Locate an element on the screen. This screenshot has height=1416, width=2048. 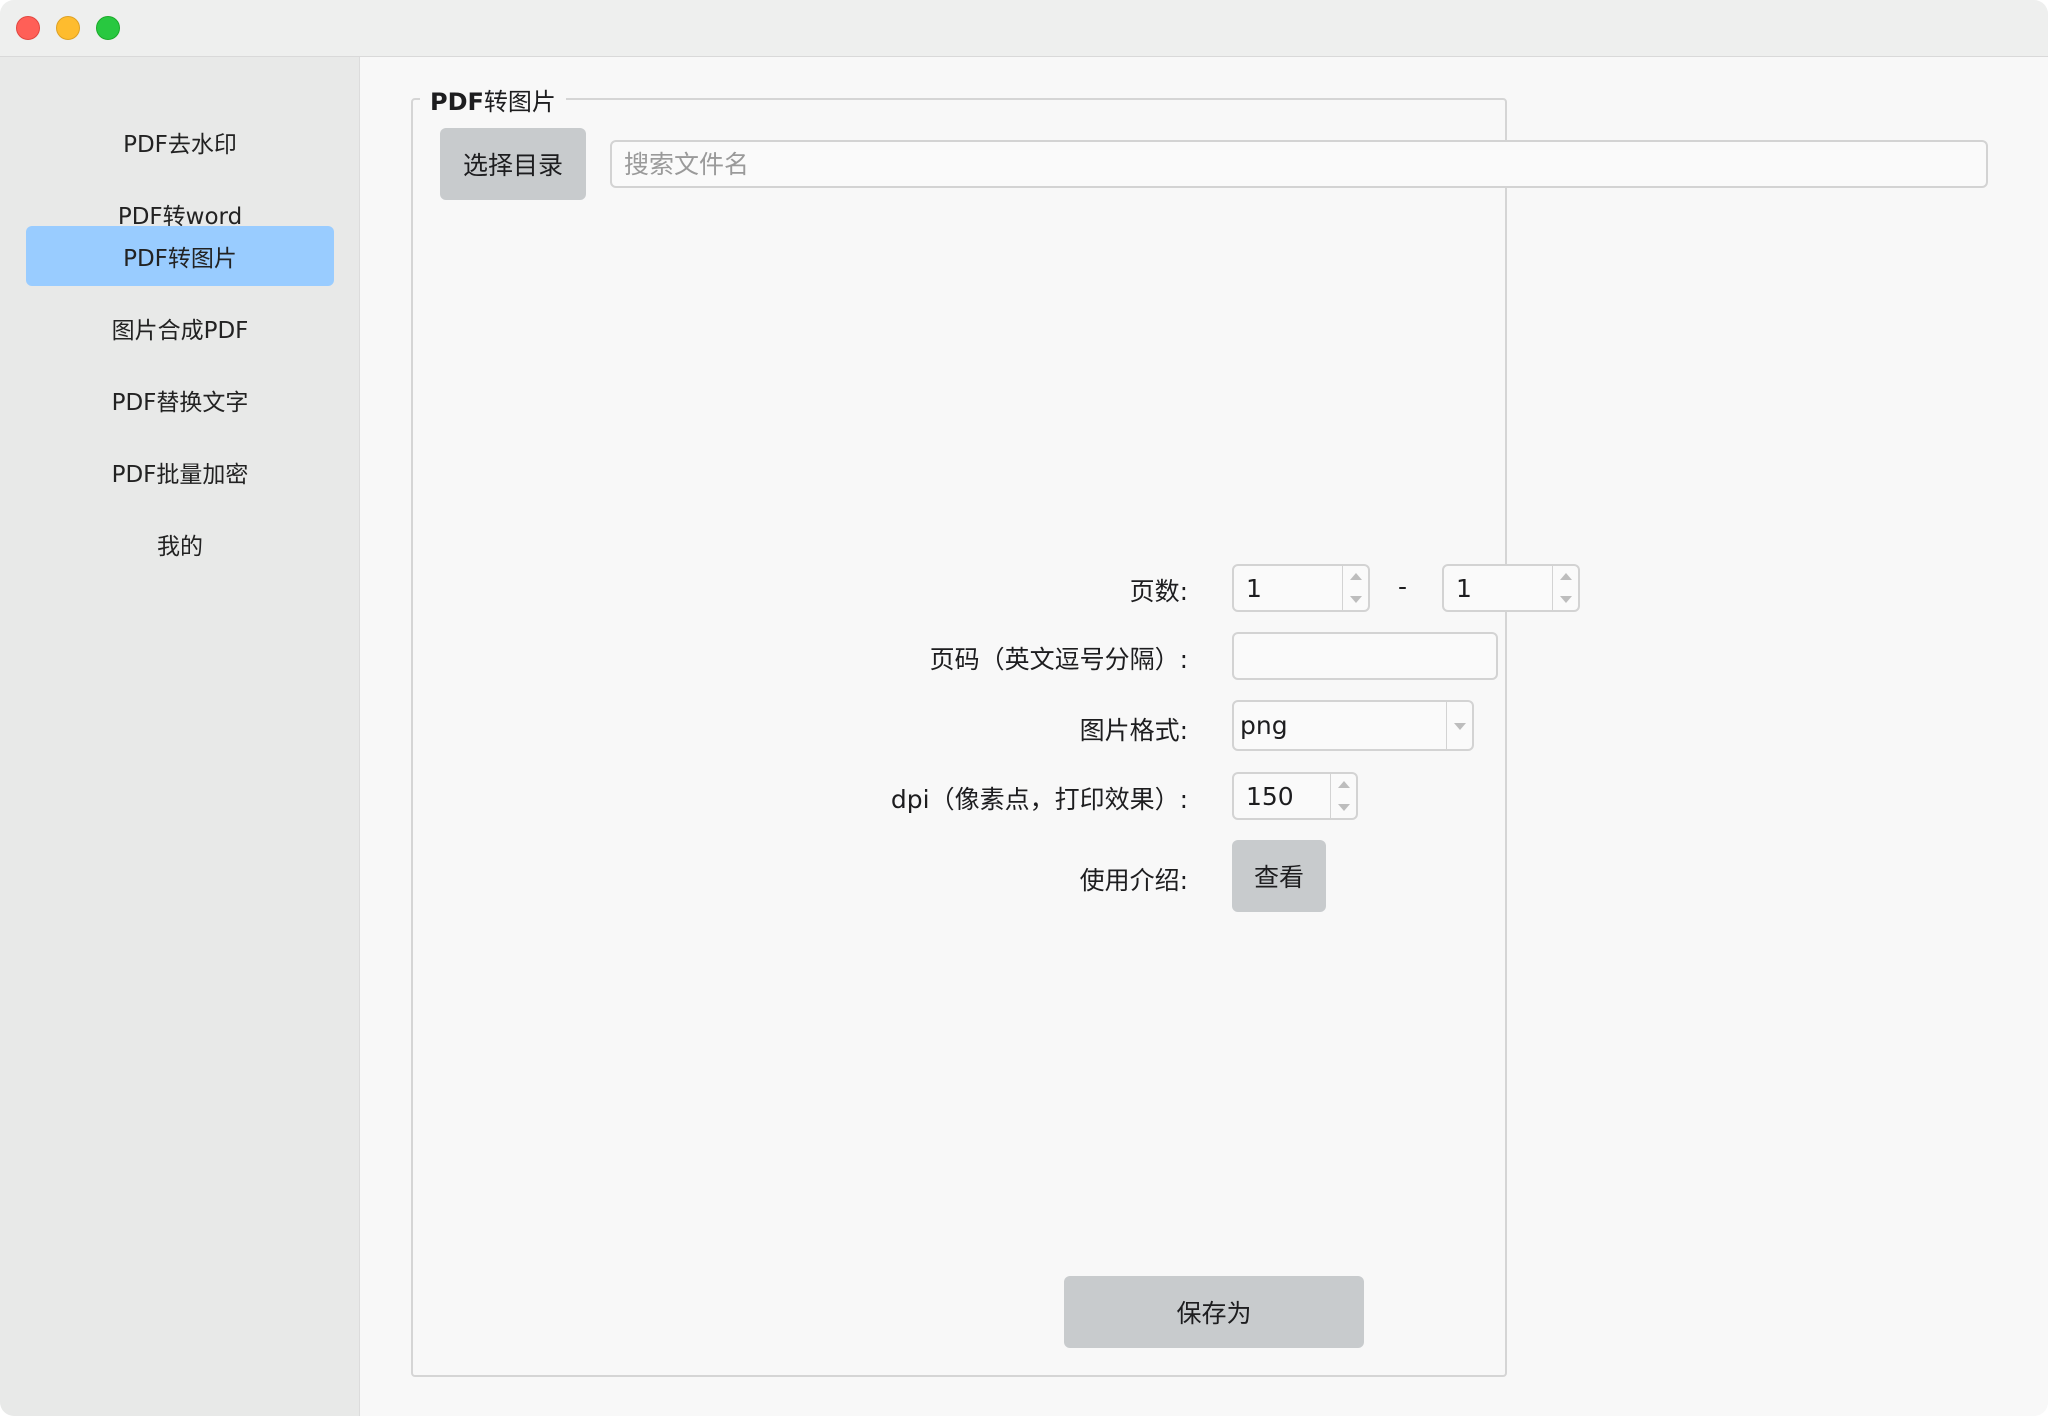
dpi-value: 150 is located at coordinates (1270, 796).